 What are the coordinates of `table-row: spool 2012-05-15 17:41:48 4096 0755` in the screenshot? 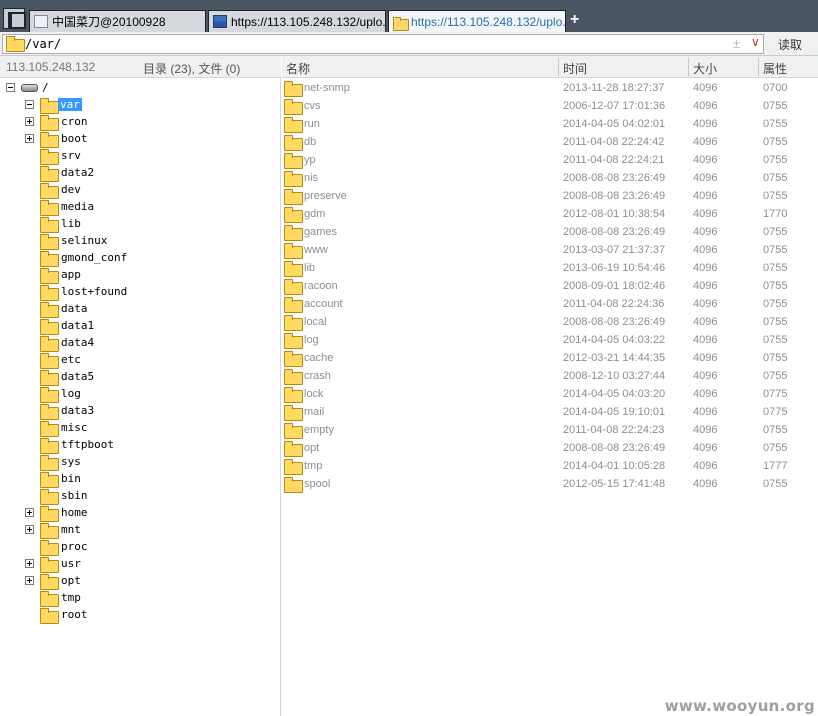 It's located at (550, 485).